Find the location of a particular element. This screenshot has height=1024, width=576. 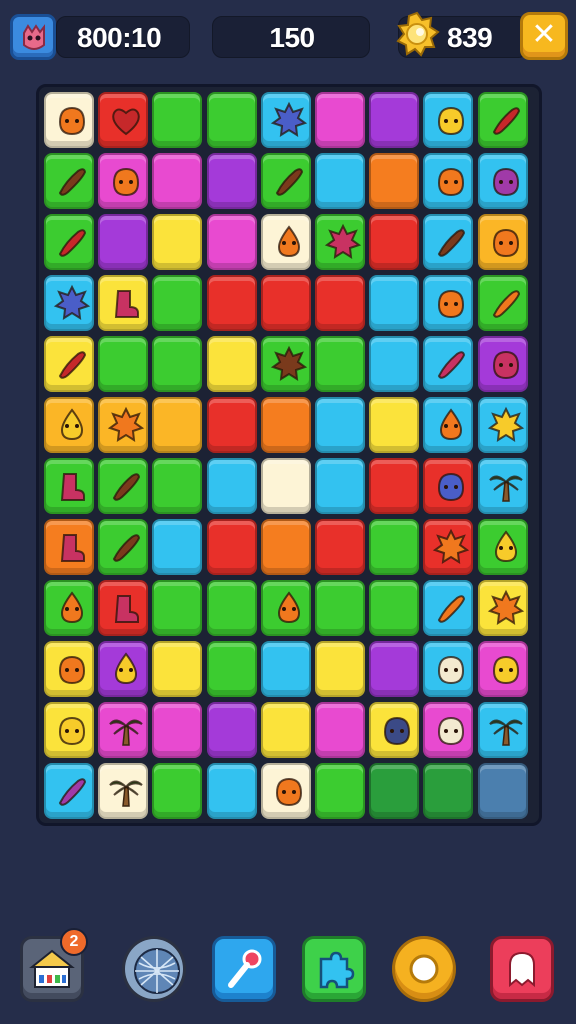

ghost-booster-button is located at coordinates (522, 969).